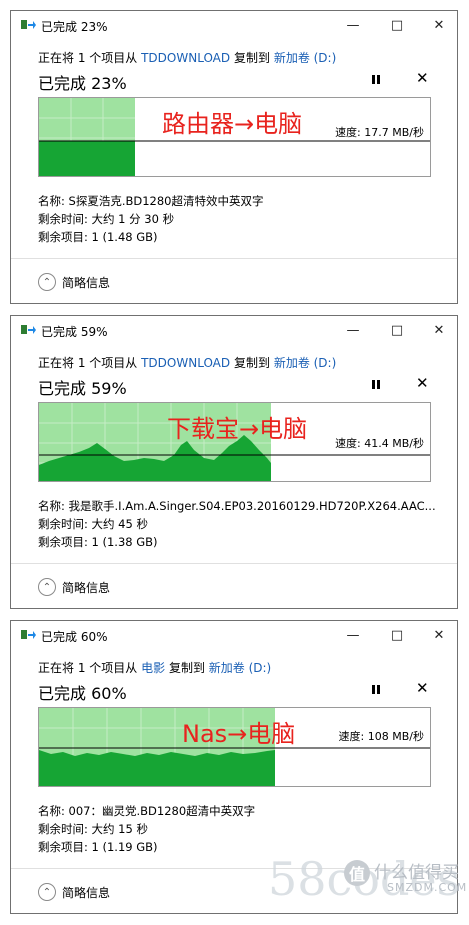 This screenshot has width=469, height=925. Describe the element at coordinates (98, 237) in the screenshot. I see `items-remaining: 剩余项目: 1 (1.48 GB)` at that location.